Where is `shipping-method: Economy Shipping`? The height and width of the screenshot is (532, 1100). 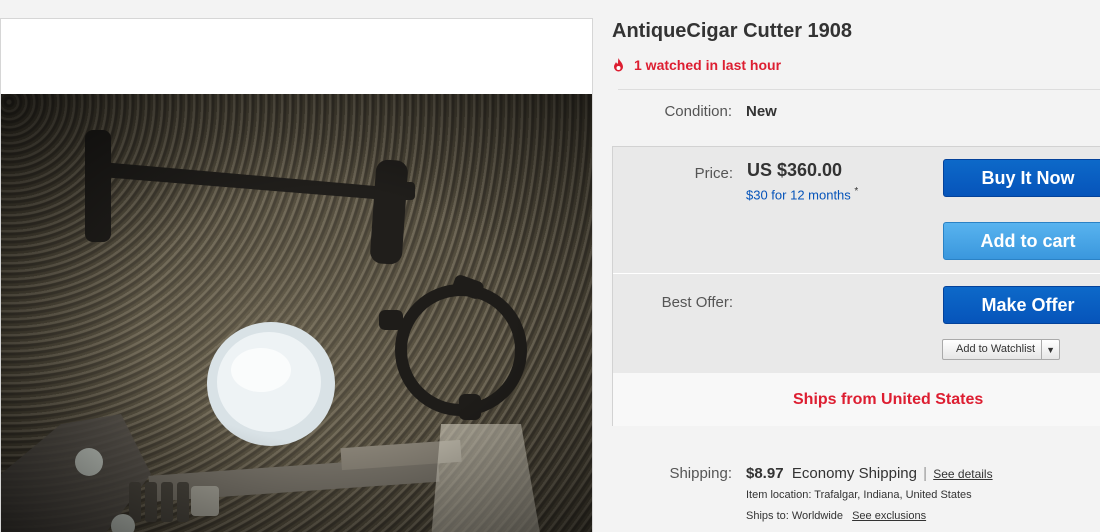 shipping-method: Economy Shipping is located at coordinates (854, 473).